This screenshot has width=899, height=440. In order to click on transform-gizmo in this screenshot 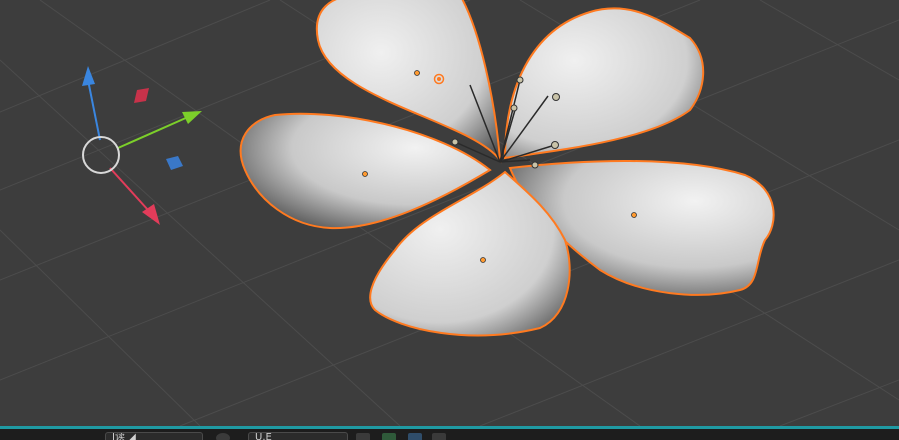, I will do `click(142, 145)`.